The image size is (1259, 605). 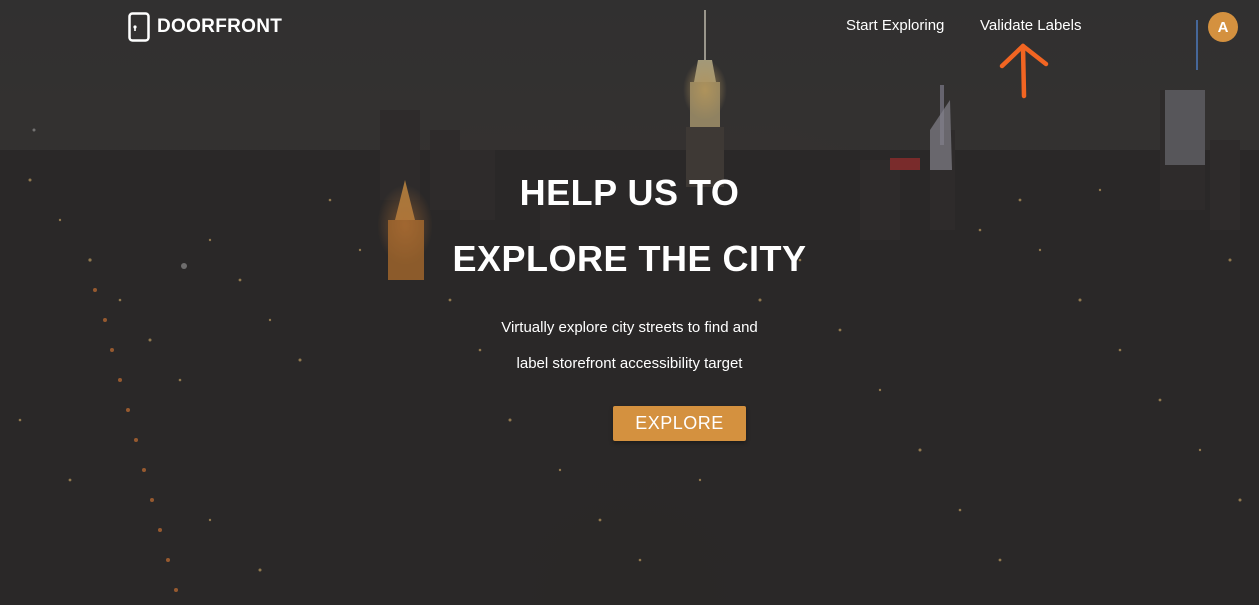 I want to click on explore-button: EXPLORE, so click(x=679, y=423).